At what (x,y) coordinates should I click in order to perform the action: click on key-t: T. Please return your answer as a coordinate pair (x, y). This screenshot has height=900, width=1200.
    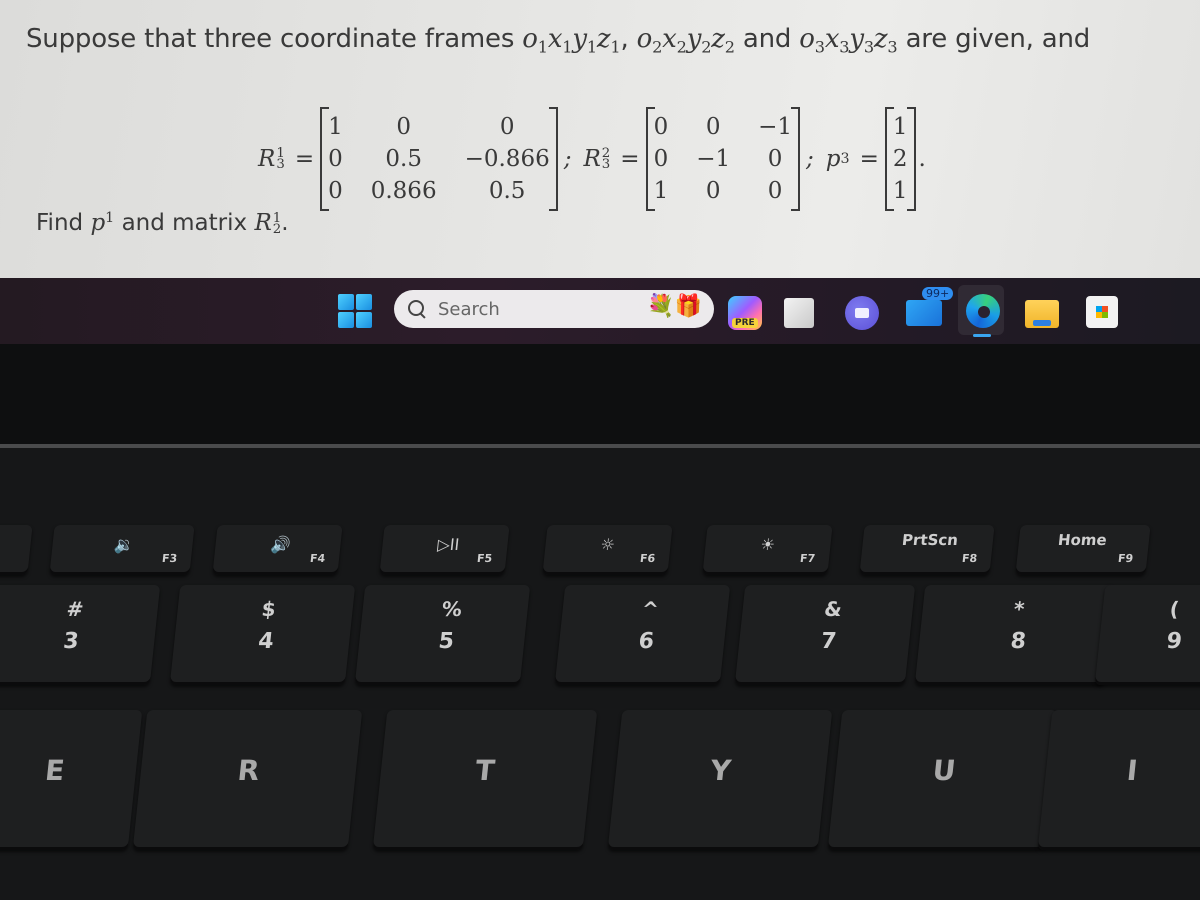
    Looking at the image, I should click on (485, 780).